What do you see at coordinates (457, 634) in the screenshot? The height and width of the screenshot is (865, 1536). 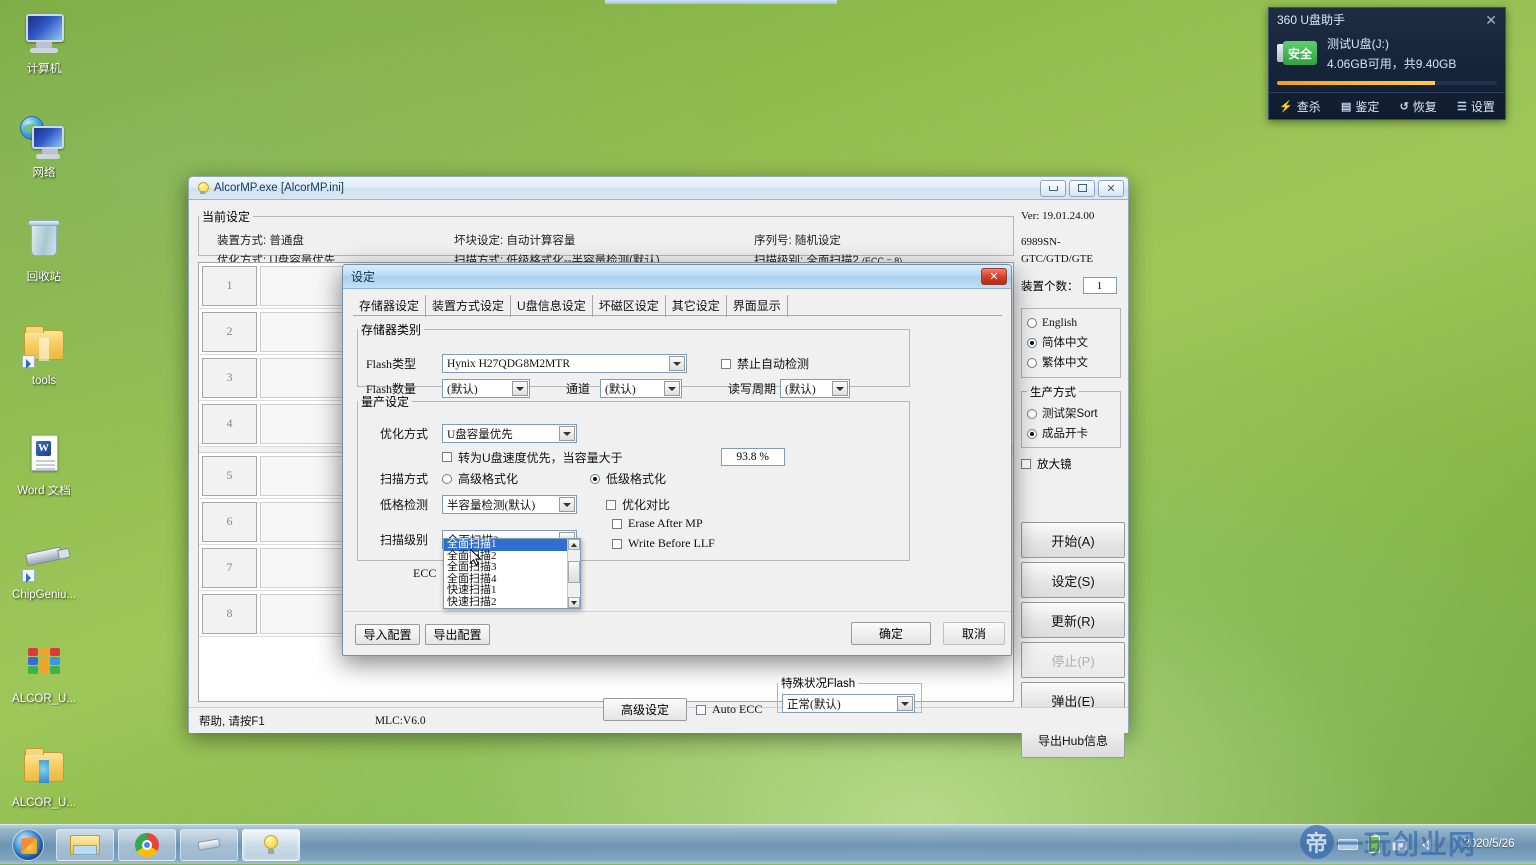 I see `export-config-button: 导出配置` at bounding box center [457, 634].